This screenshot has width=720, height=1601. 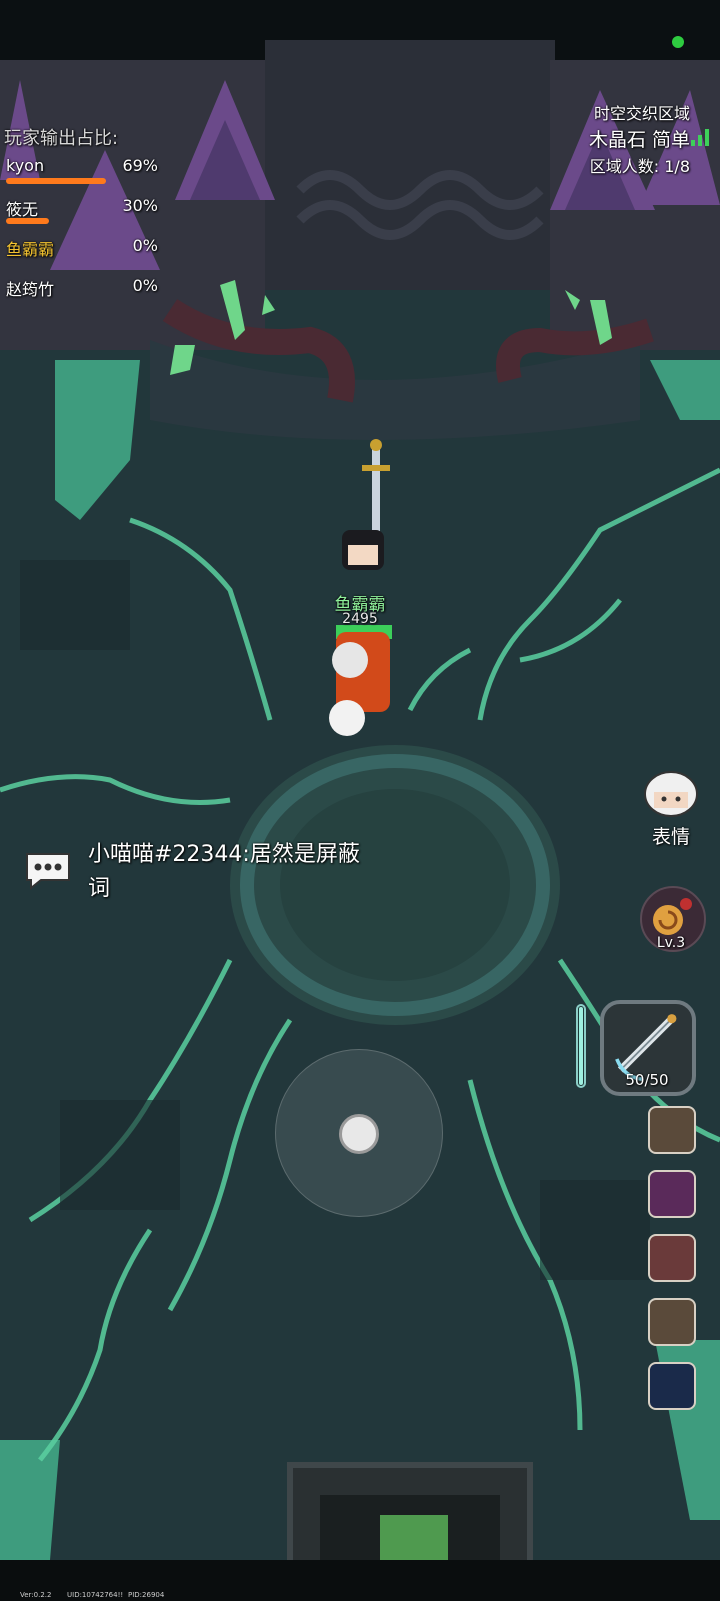 I want to click on zone-area-label: 时空交织区域, so click(x=641, y=113).